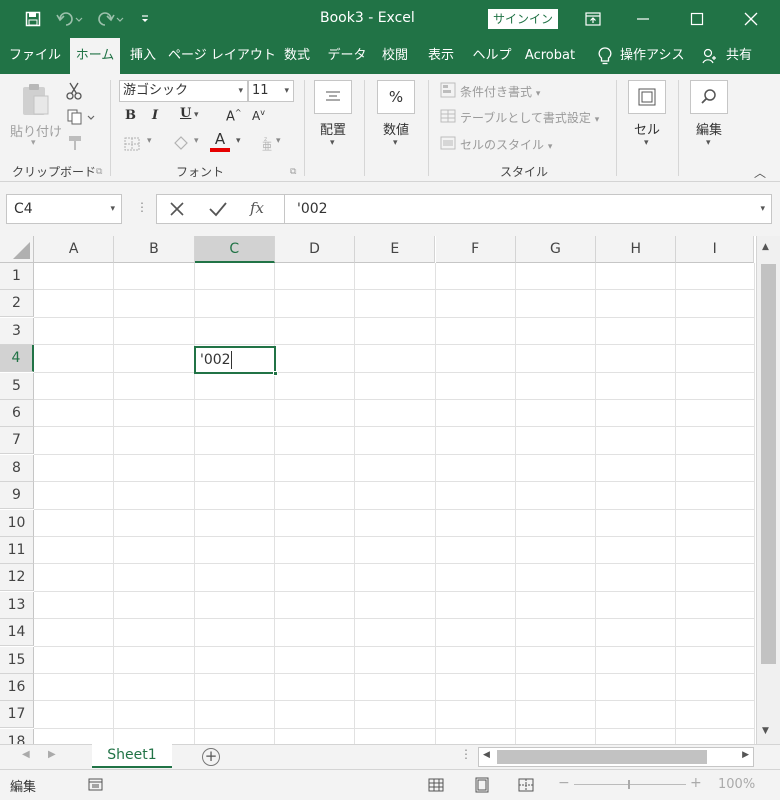 The image size is (780, 800). What do you see at coordinates (768, 464) in the screenshot?
I see `scroll-thumb` at bounding box center [768, 464].